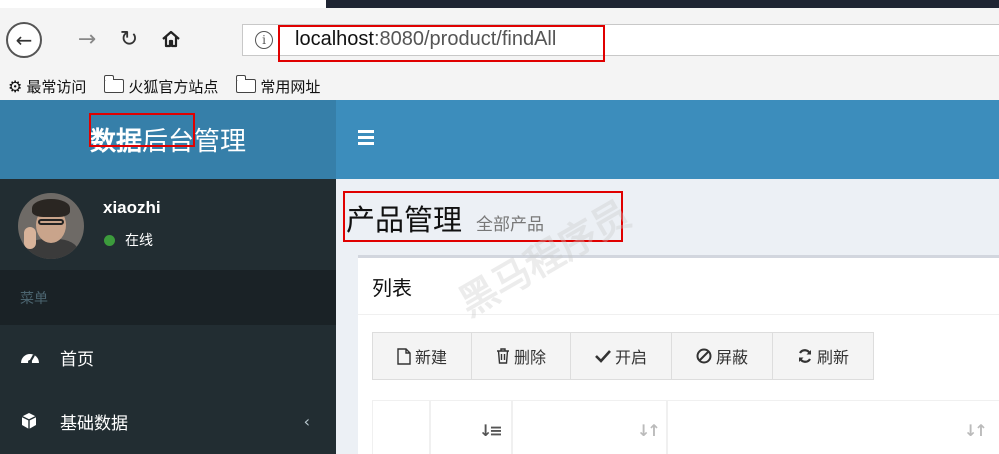  I want to click on main-header, so click(667, 139).